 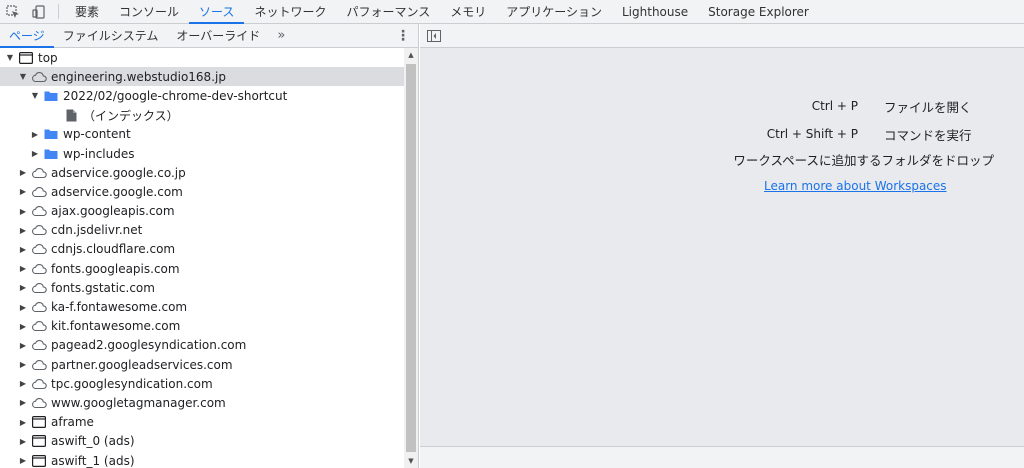 I want to click on tree-item: ▶ adservice.google.co.jp, so click(x=202, y=172).